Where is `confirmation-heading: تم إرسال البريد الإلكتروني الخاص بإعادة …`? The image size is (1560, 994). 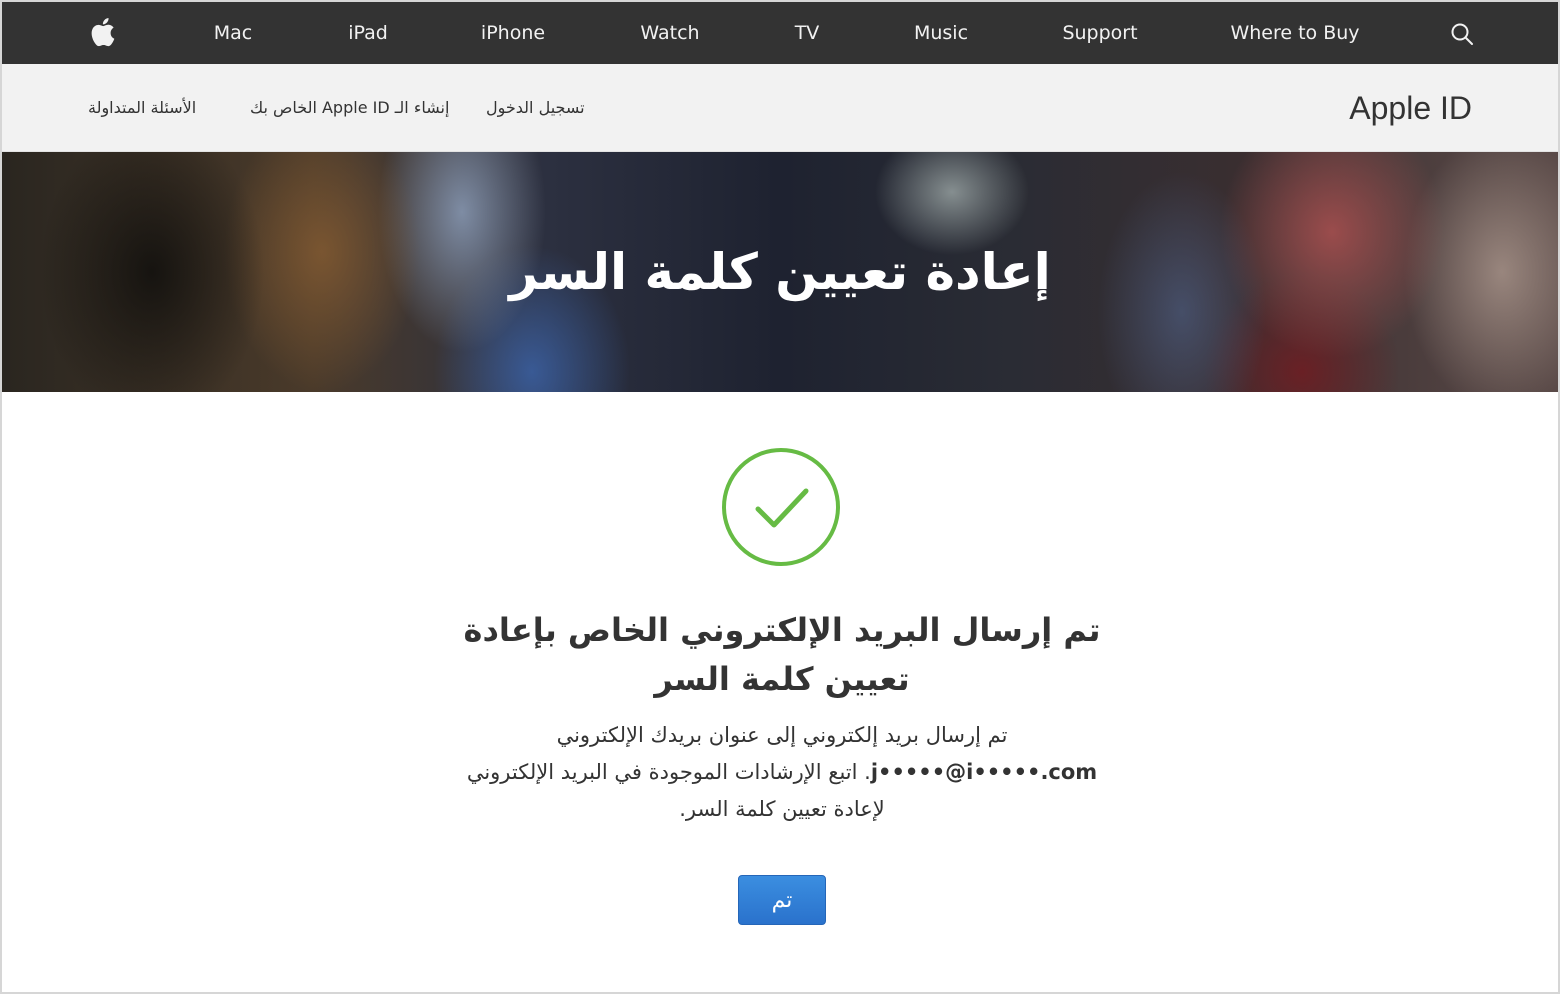 confirmation-heading: تم إرسال البريد الإلكتروني الخاص بإعادة … is located at coordinates (782, 655).